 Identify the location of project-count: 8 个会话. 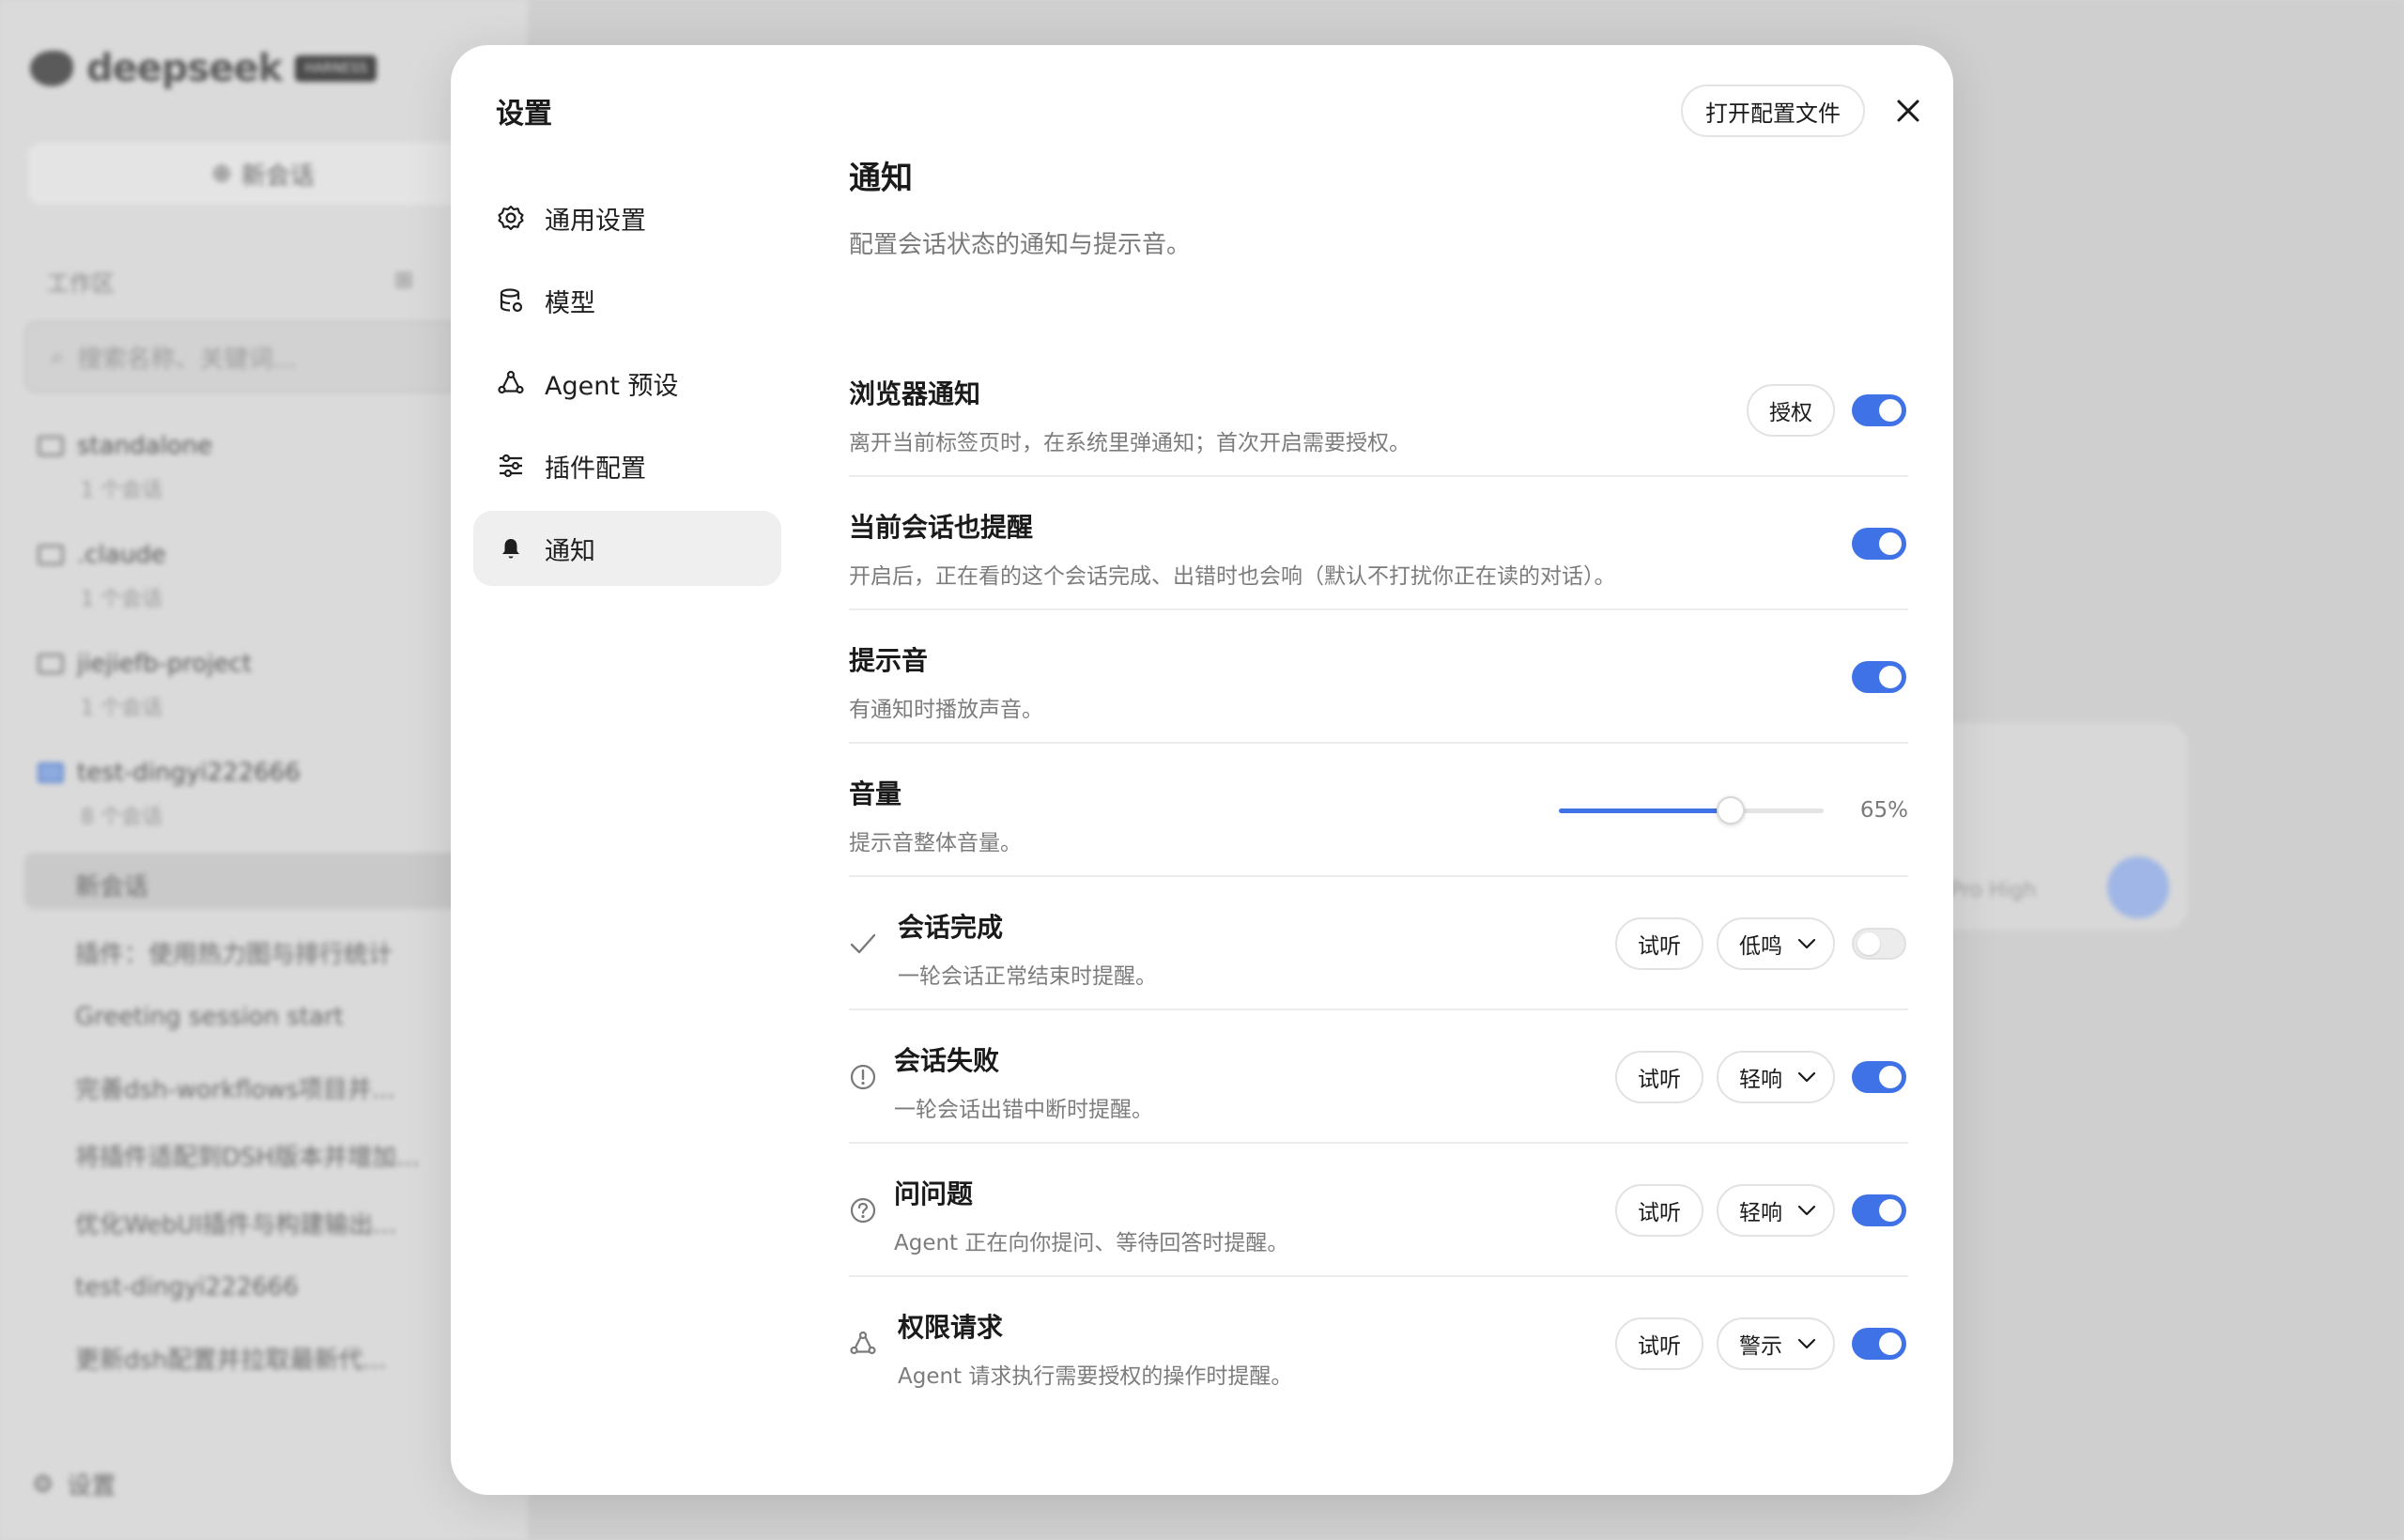
(121, 817).